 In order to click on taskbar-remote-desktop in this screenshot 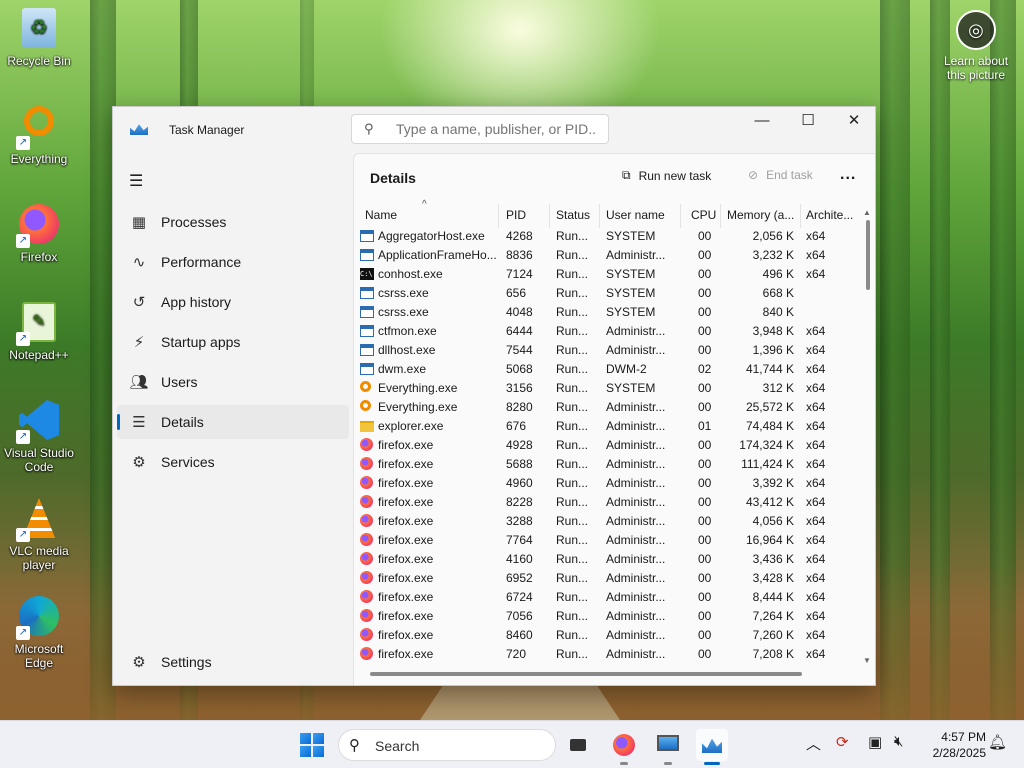, I will do `click(668, 747)`.